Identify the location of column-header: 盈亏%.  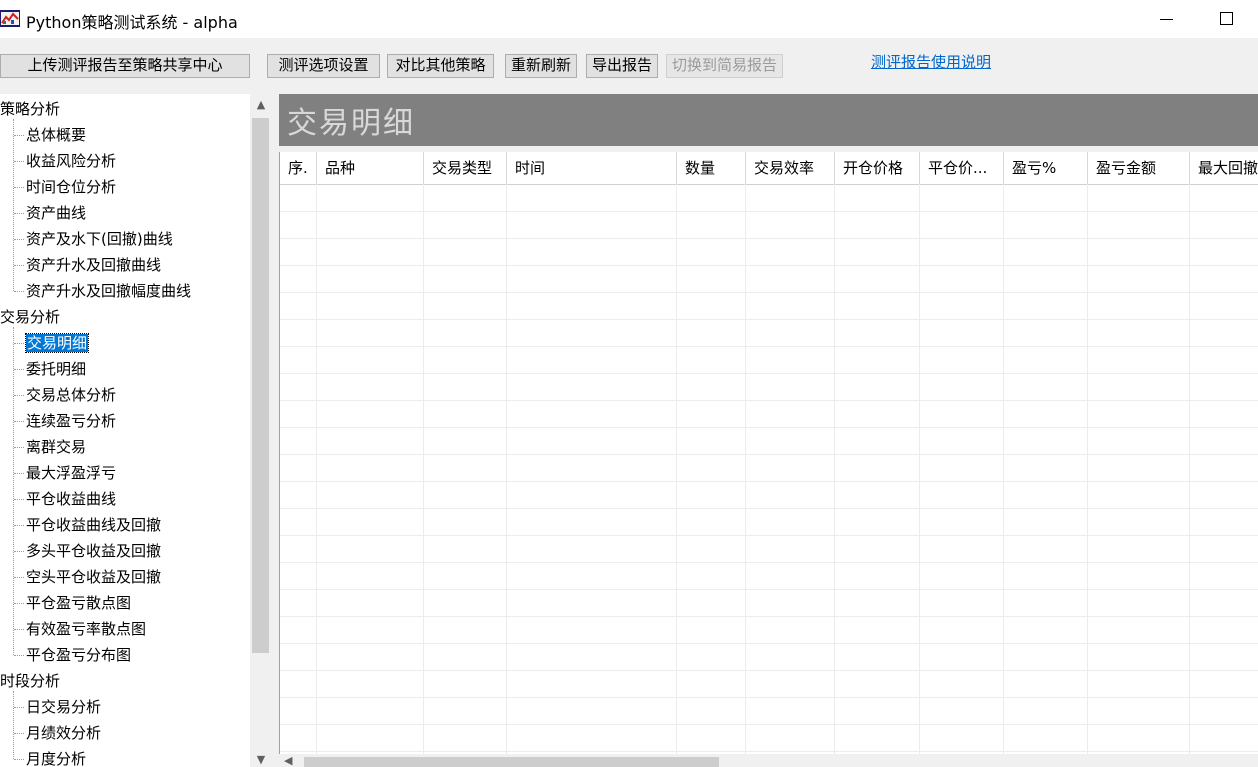
(1046, 168).